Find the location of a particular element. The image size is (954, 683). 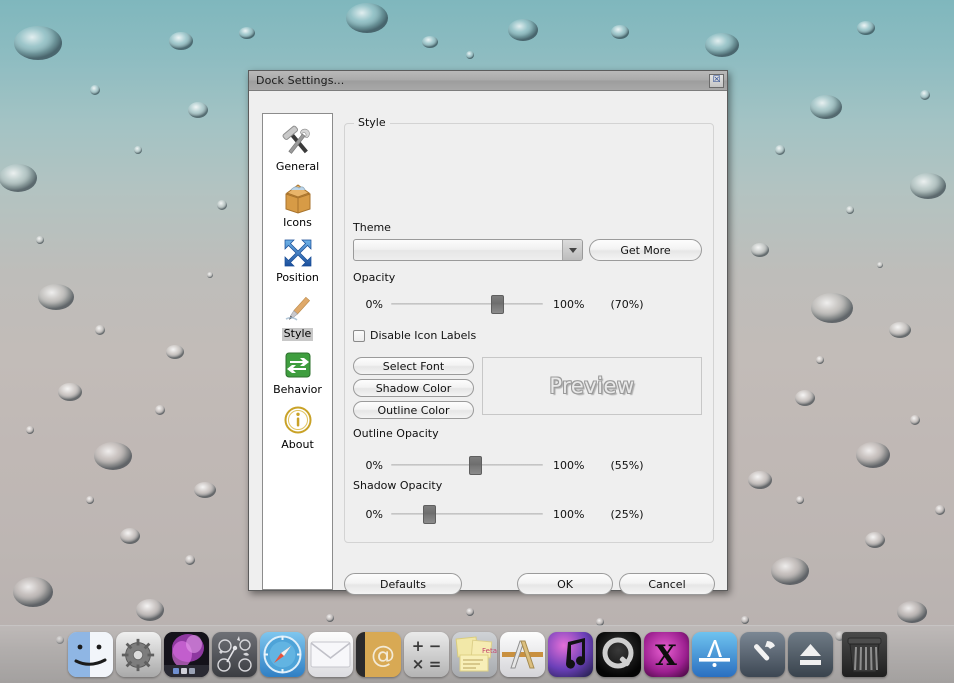

shadow-opacity-slider is located at coordinates (467, 514).